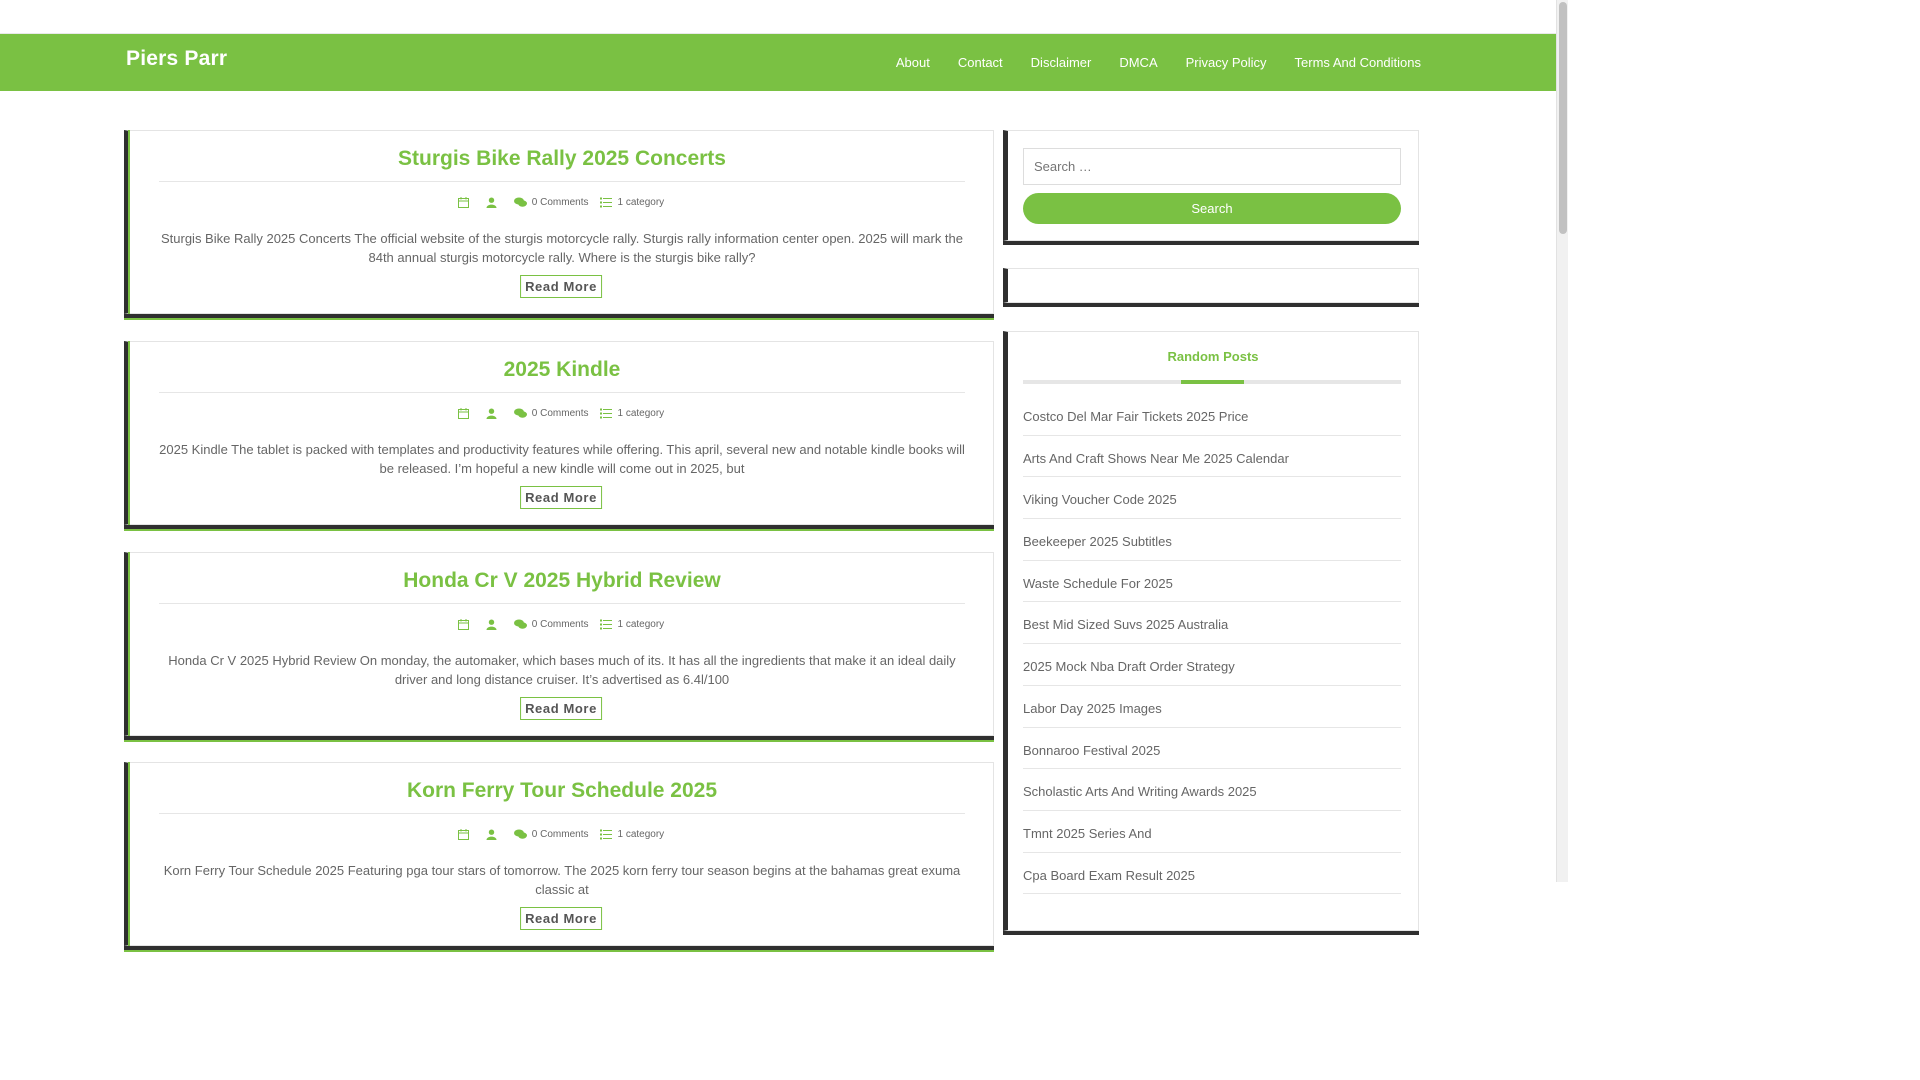  I want to click on search-input, so click(1212, 166).